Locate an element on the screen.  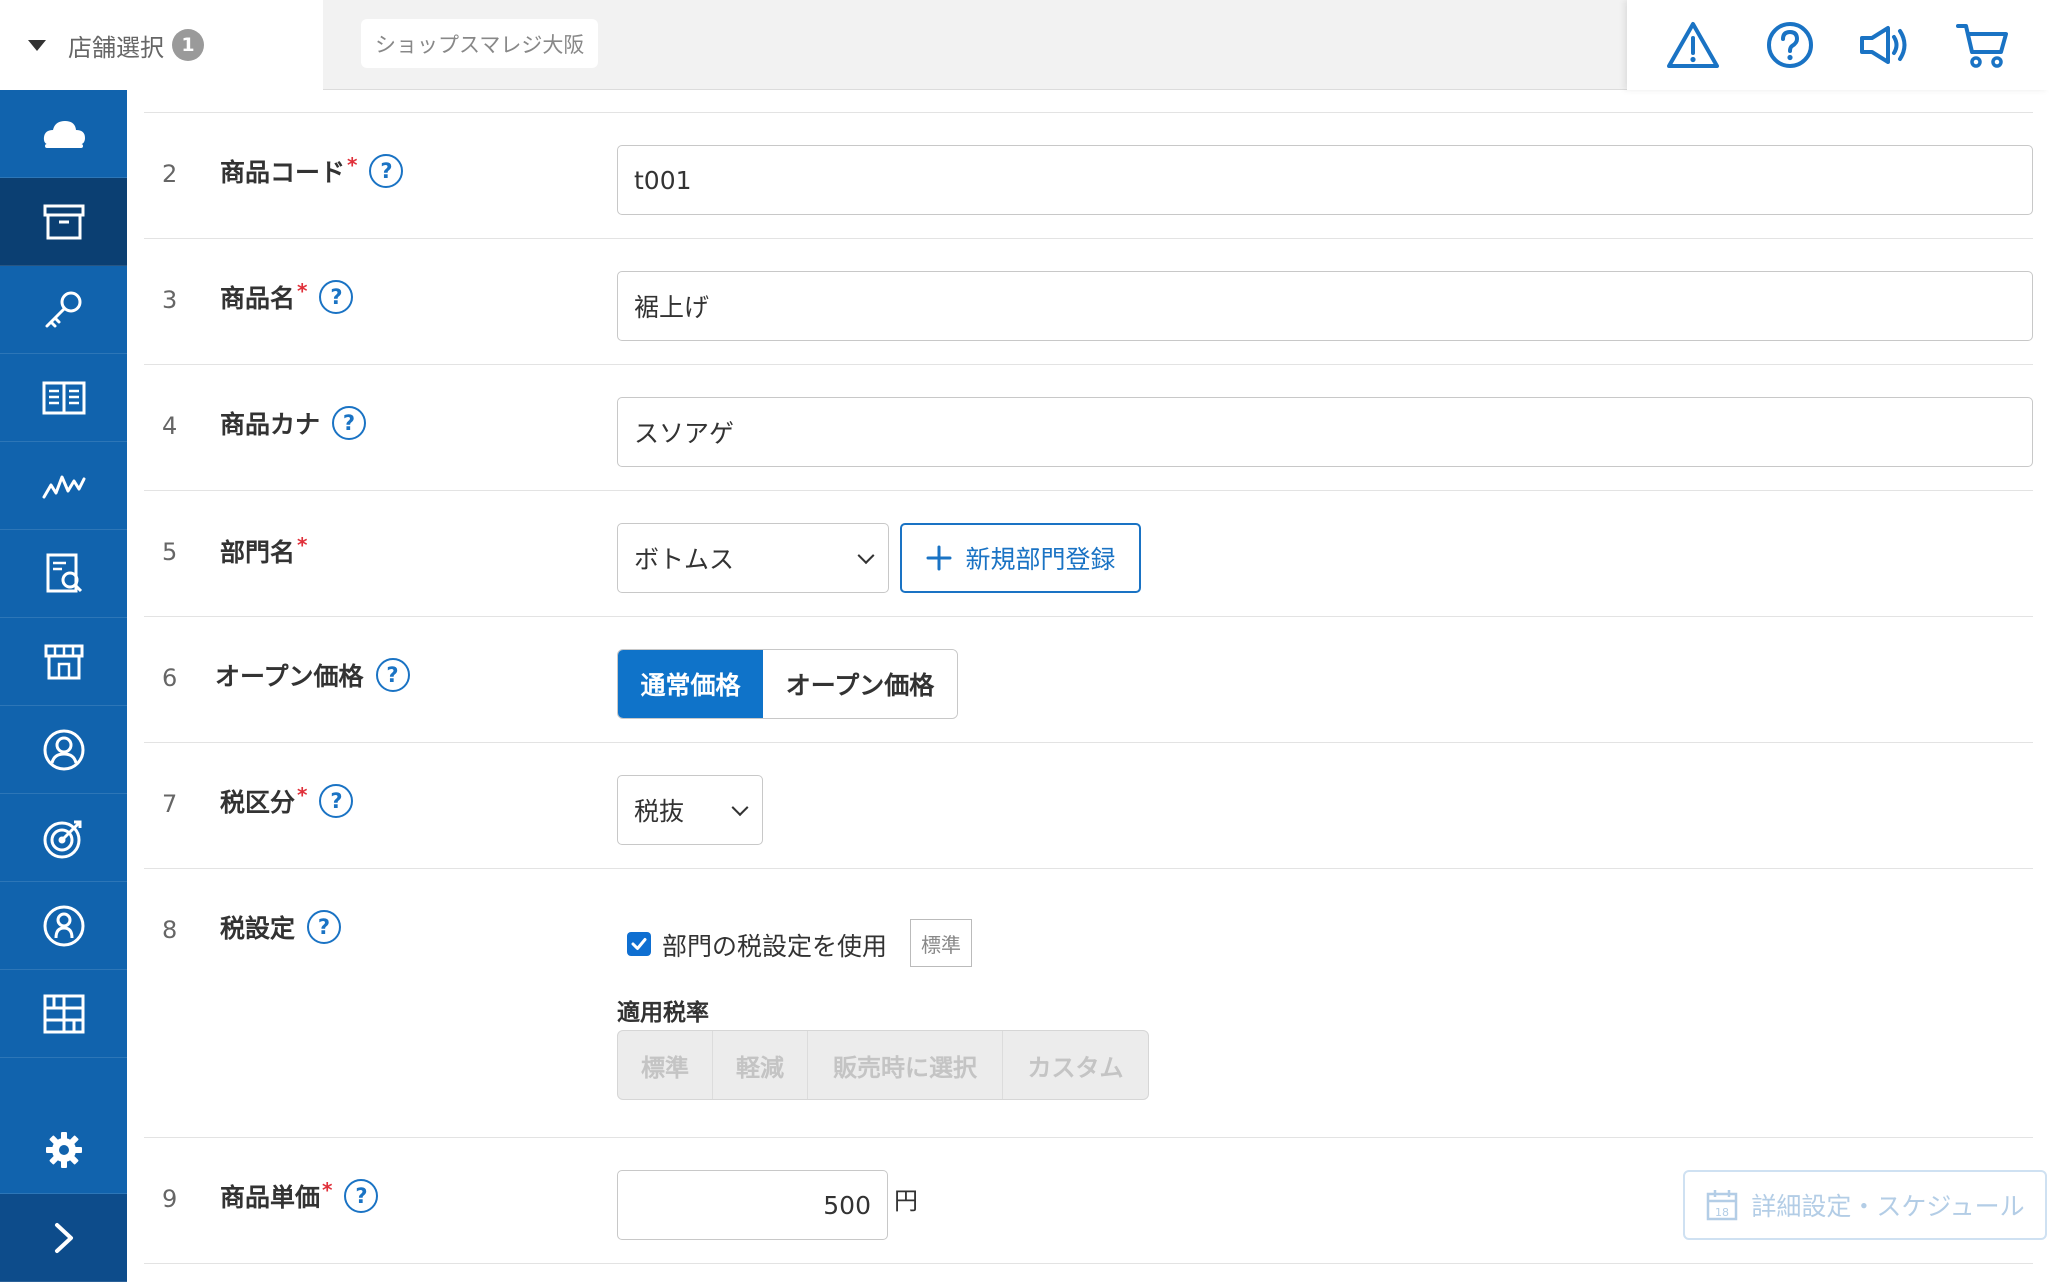
department-selected-value: ボトムス is located at coordinates (684, 559).